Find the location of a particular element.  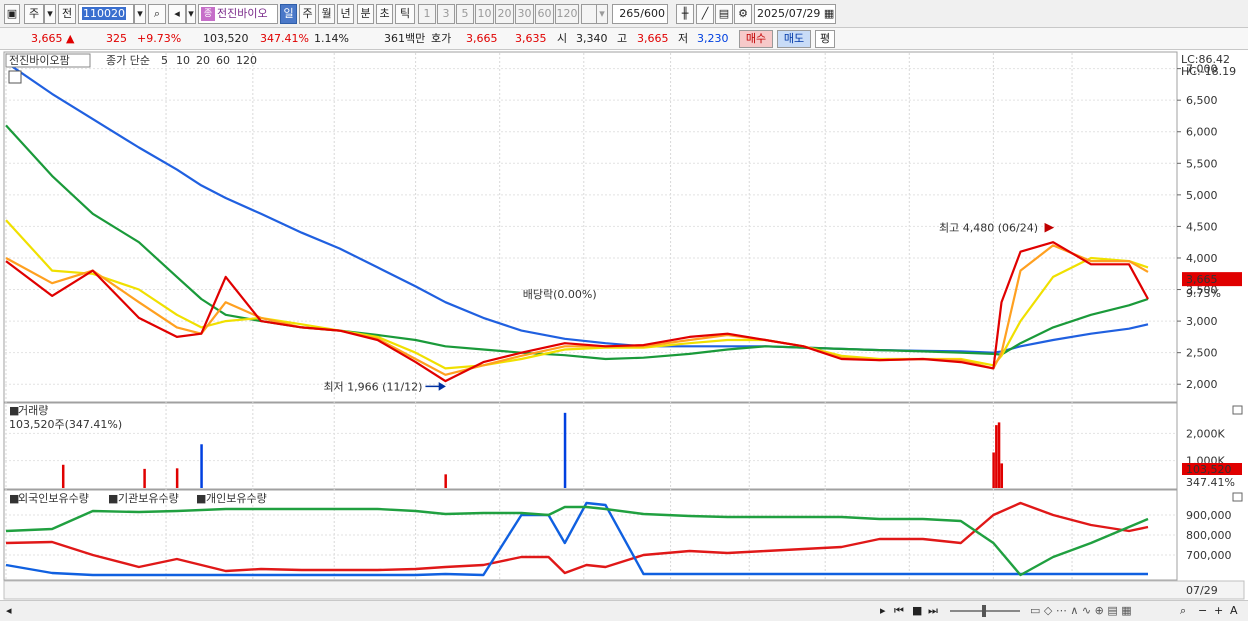

price-tick-label: 4,500 is located at coordinates (1202, 226).